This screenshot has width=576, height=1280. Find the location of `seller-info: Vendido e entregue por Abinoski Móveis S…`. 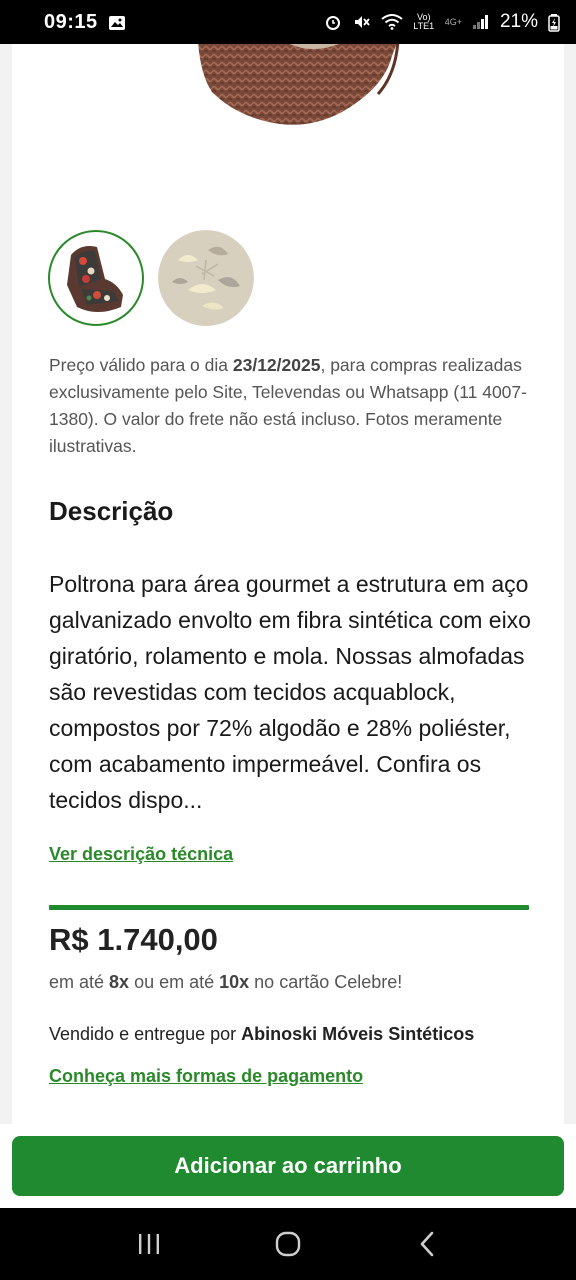

seller-info: Vendido e entregue por Abinoski Móveis S… is located at coordinates (261, 1034).